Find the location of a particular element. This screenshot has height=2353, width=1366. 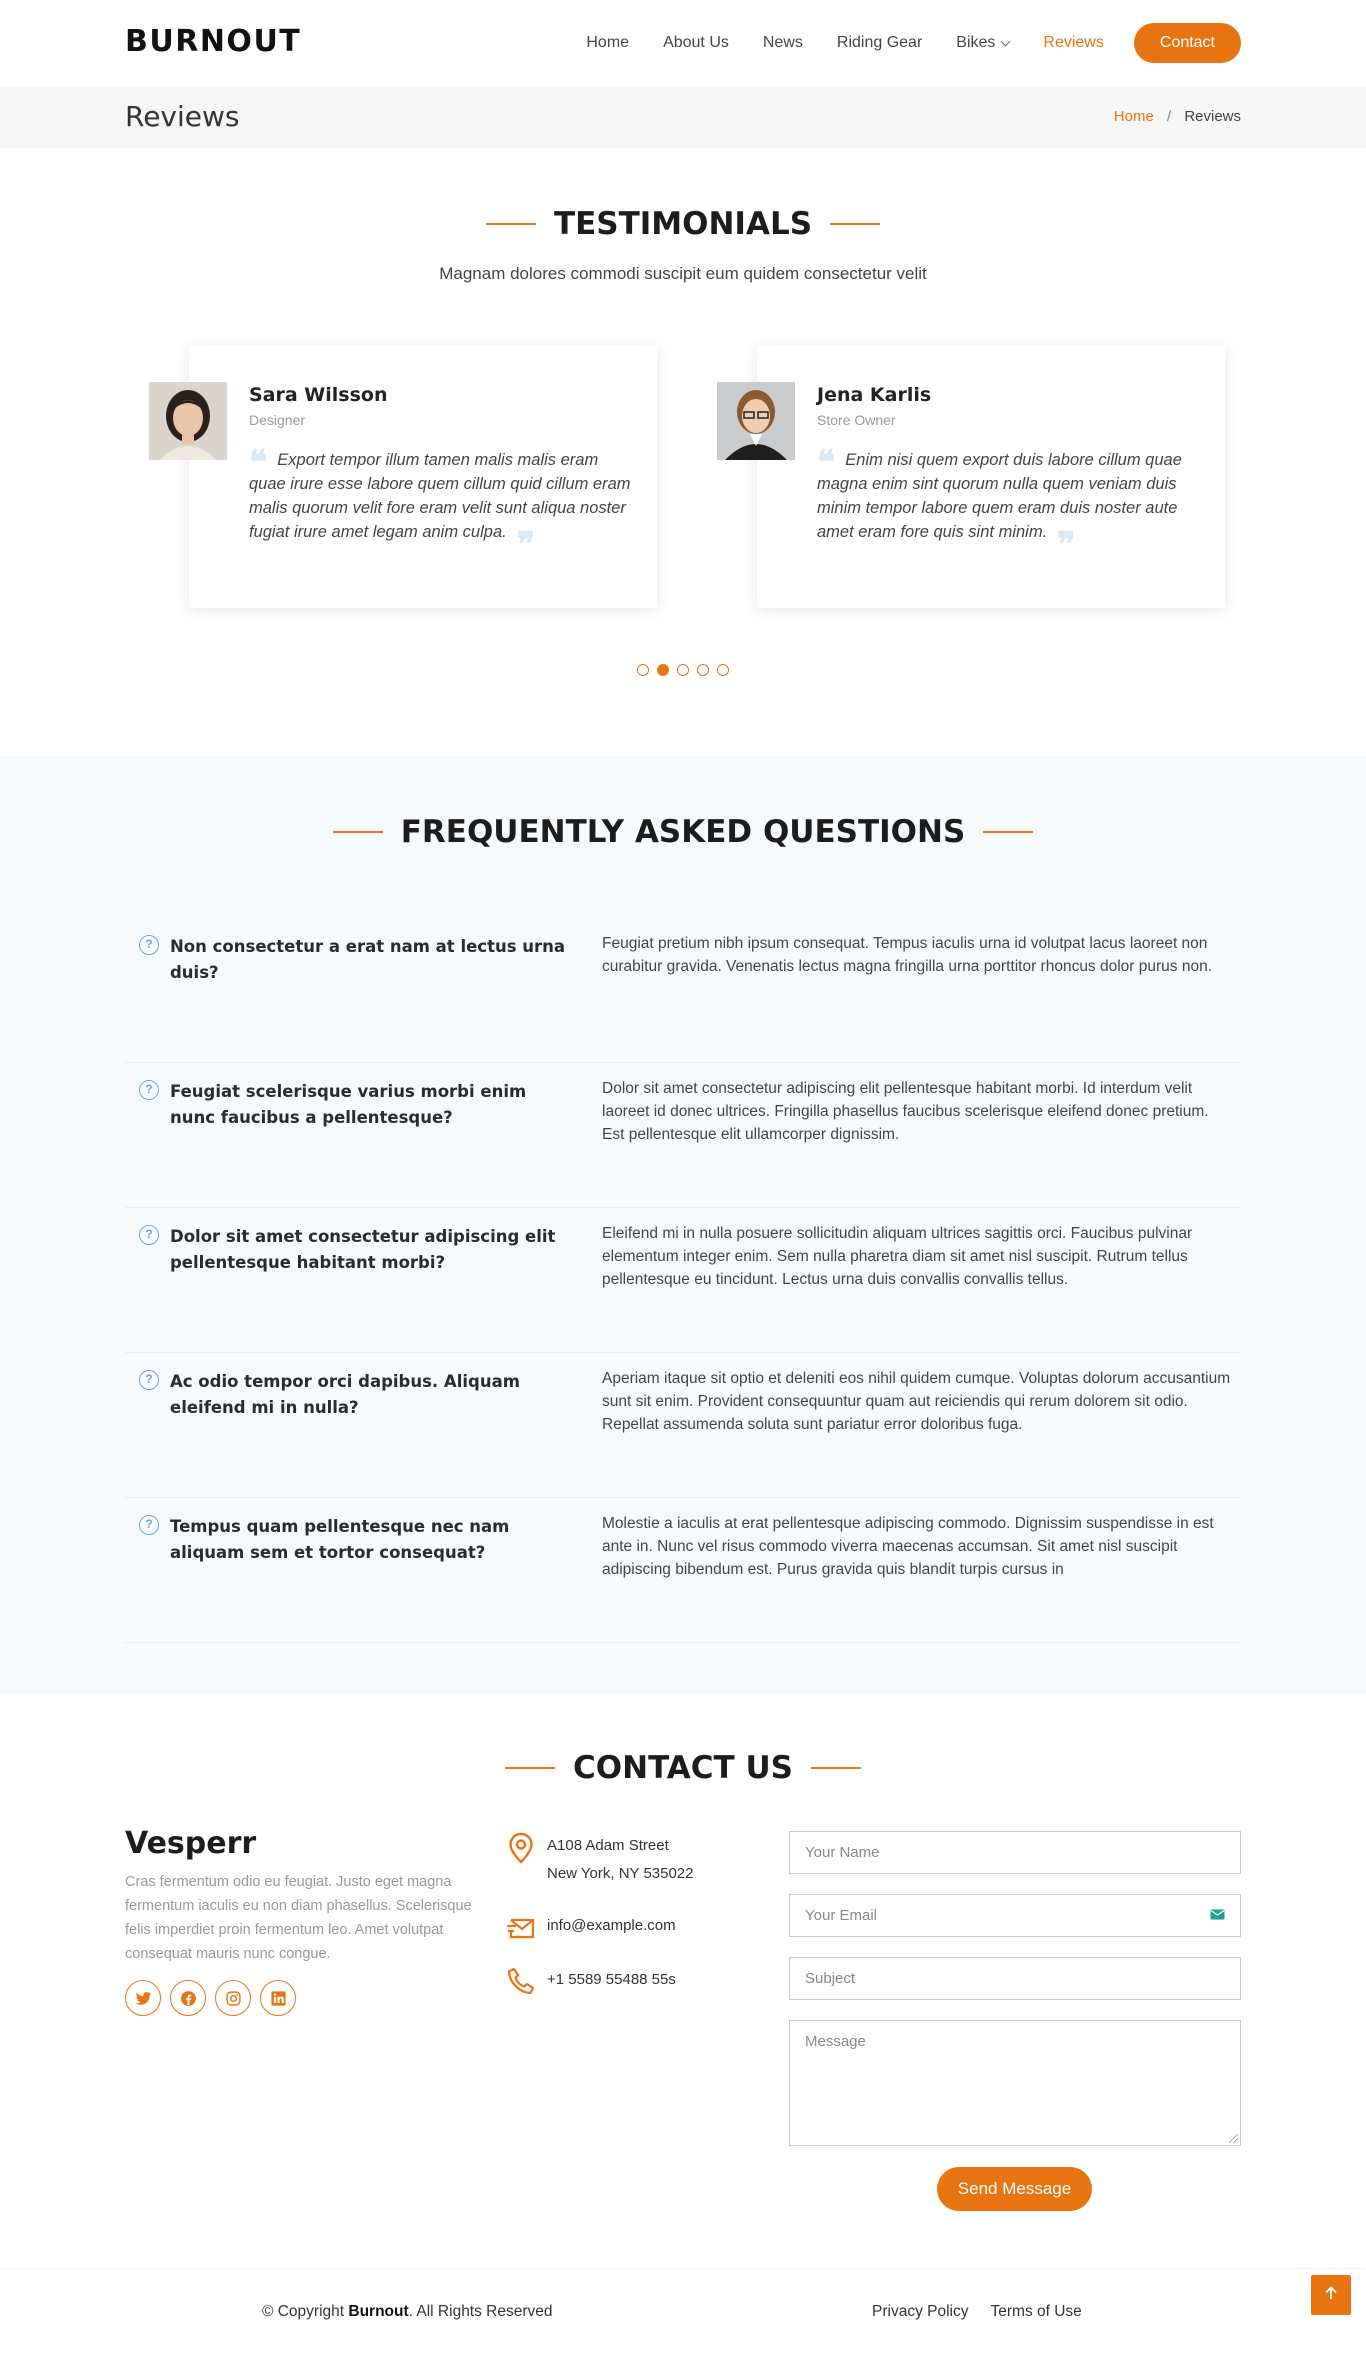

testimonial-name: Jena Karlis is located at coordinates (874, 395).